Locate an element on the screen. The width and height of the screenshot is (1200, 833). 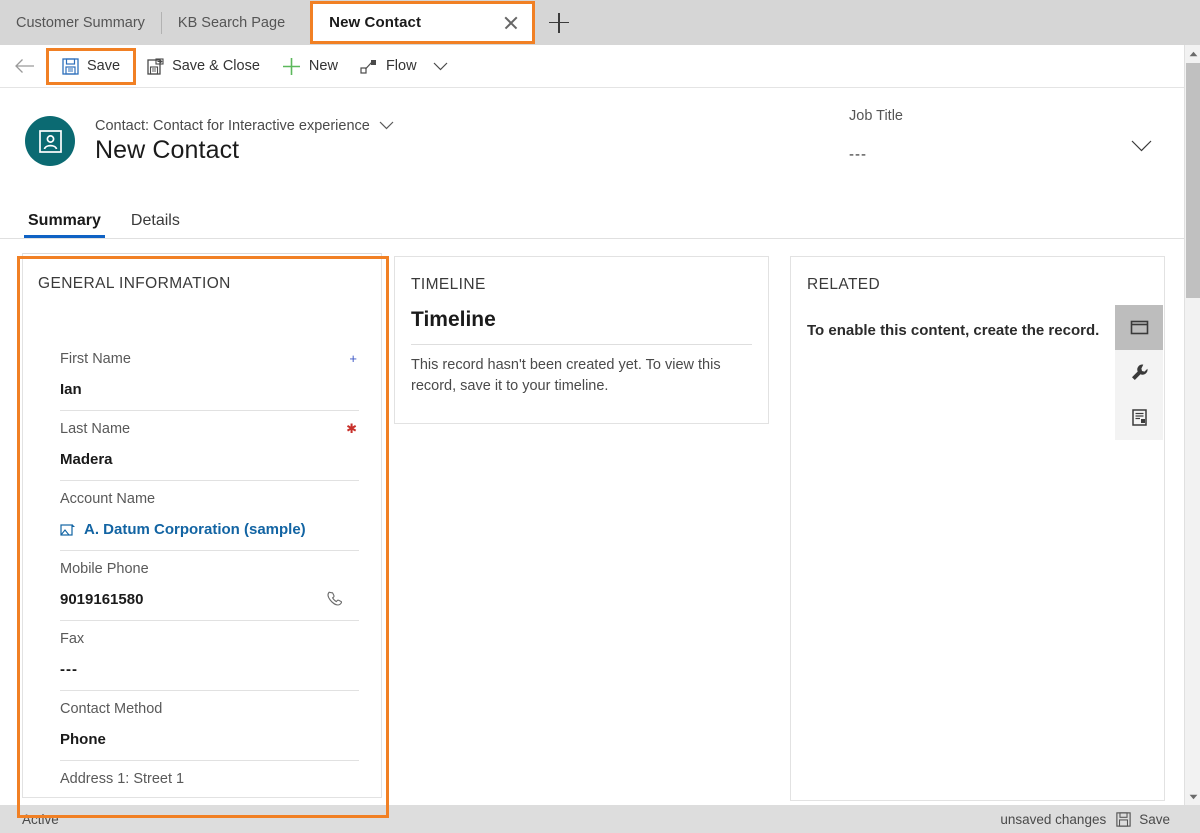
timeline-heading: TIMELINE is located at coordinates (448, 284).